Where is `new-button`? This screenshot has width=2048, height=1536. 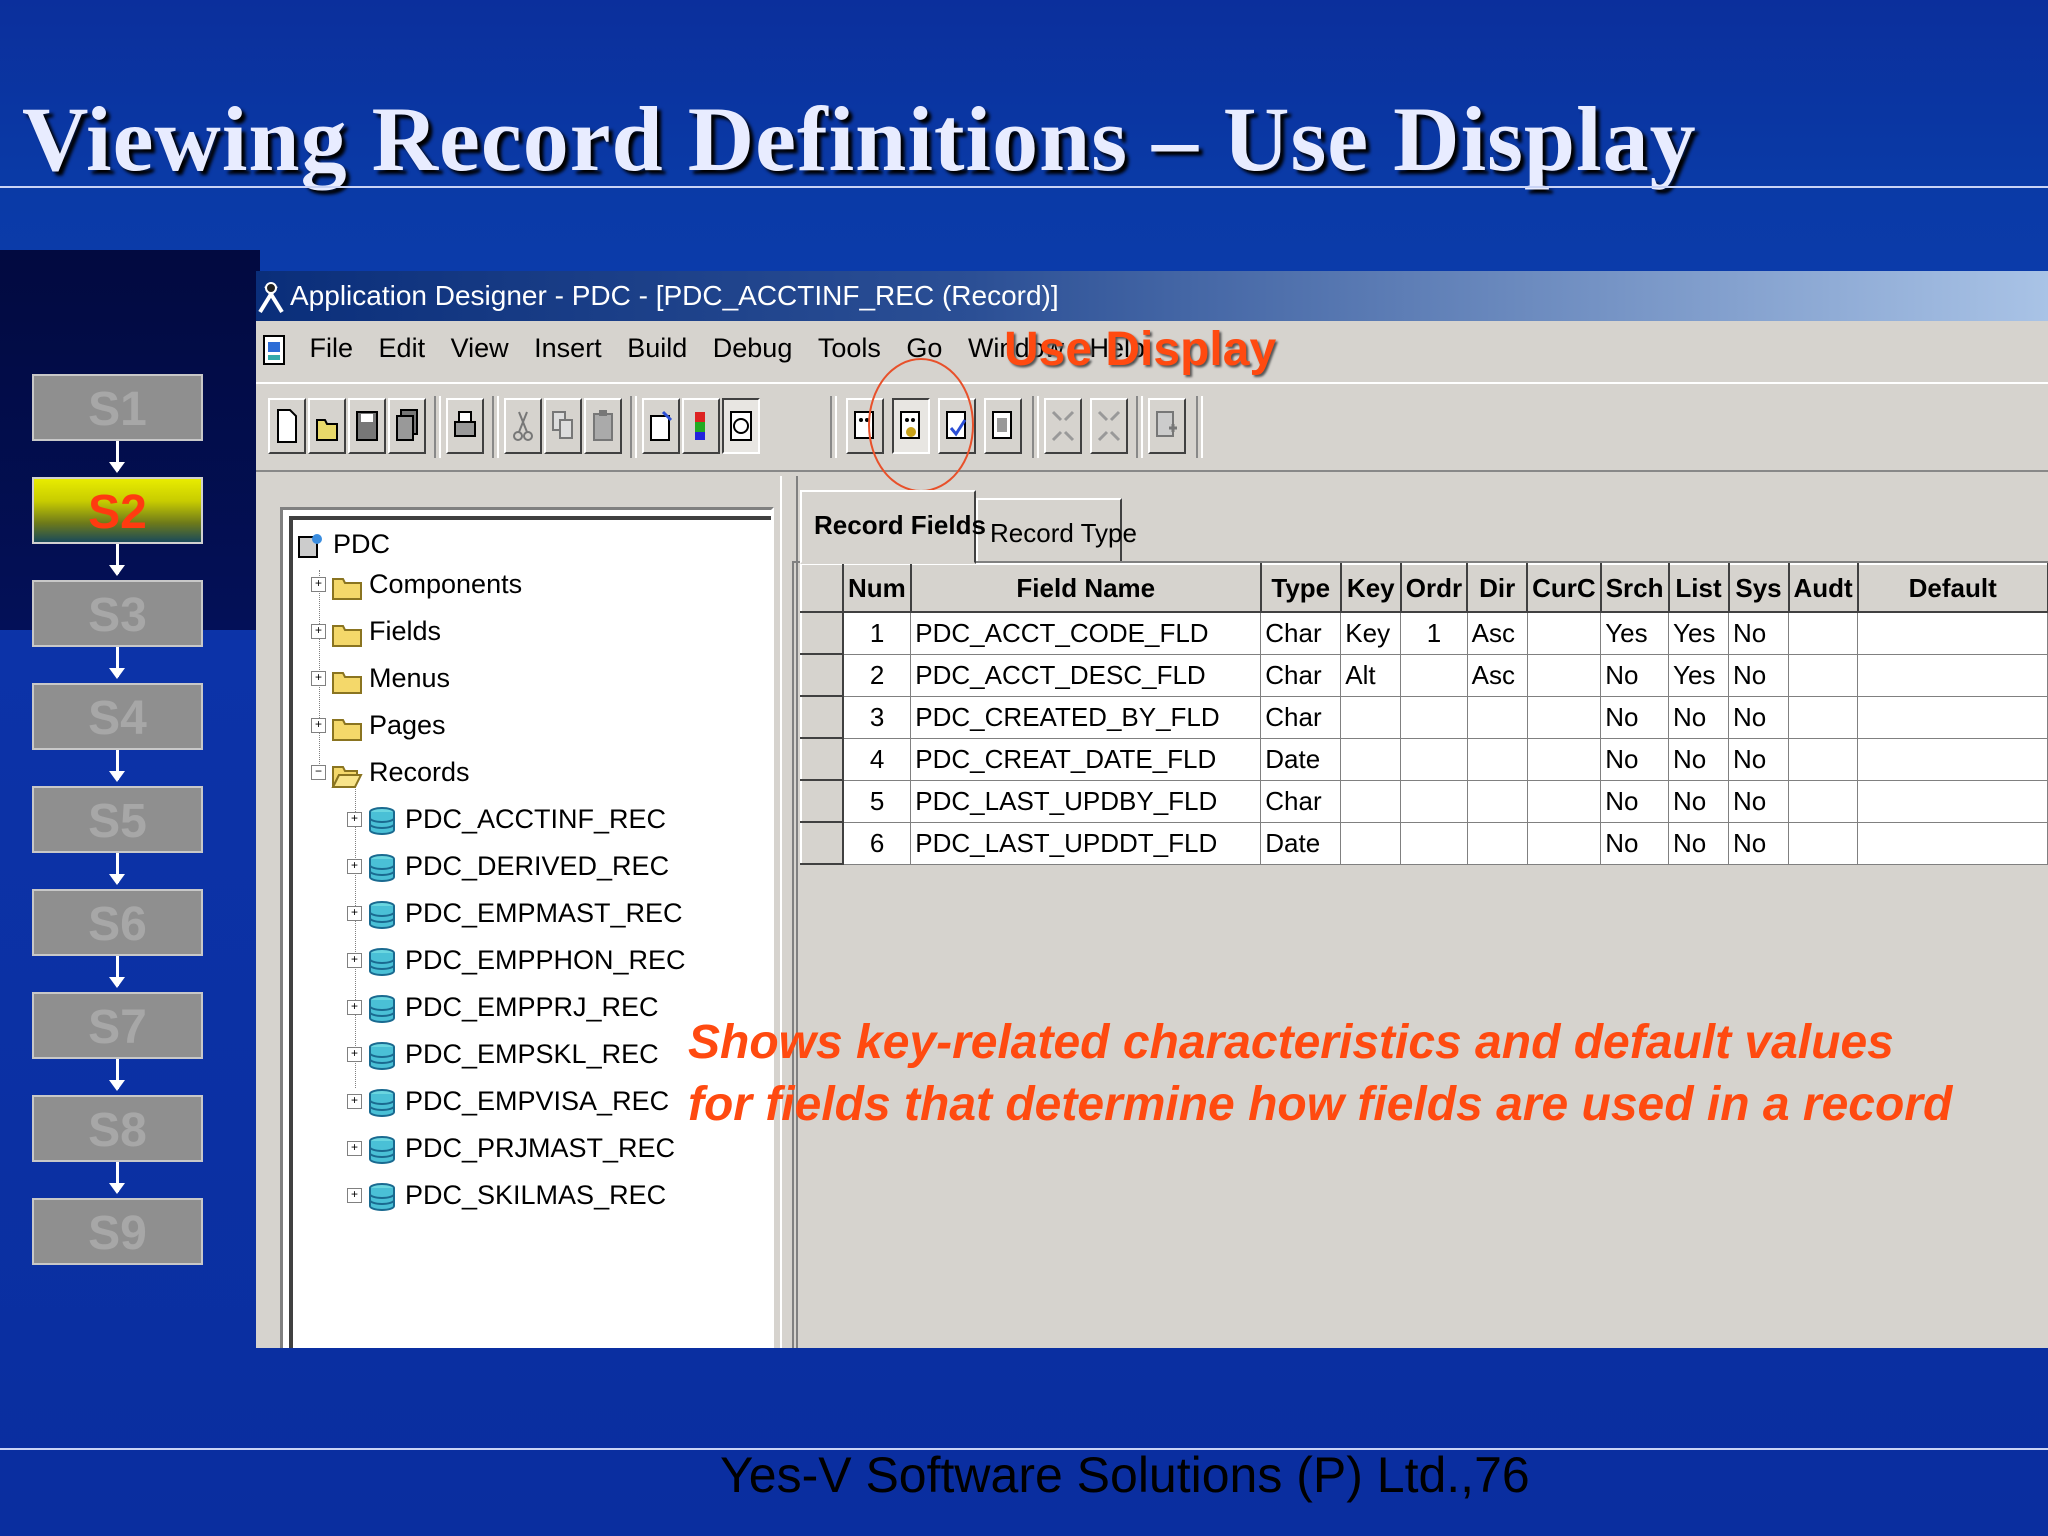 new-button is located at coordinates (287, 426).